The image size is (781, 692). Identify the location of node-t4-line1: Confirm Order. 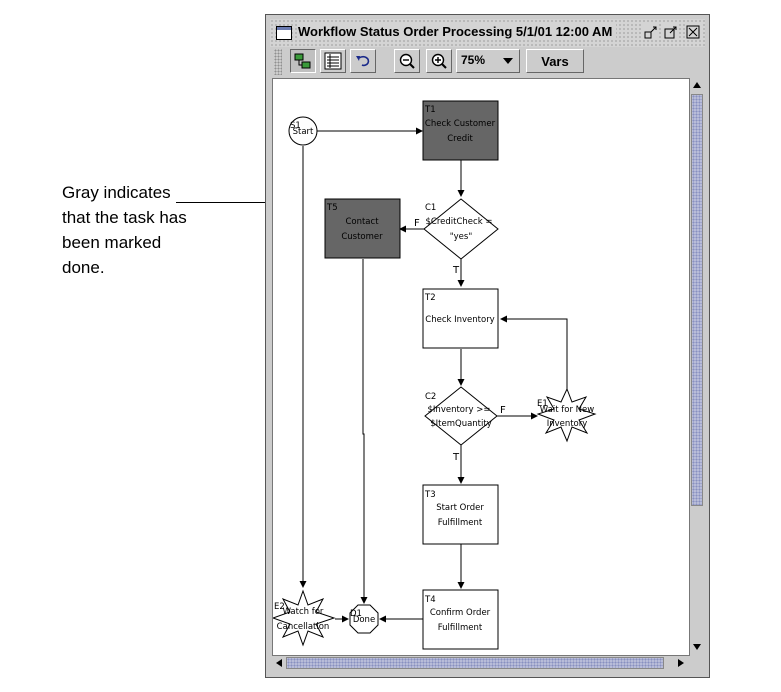
(460, 613).